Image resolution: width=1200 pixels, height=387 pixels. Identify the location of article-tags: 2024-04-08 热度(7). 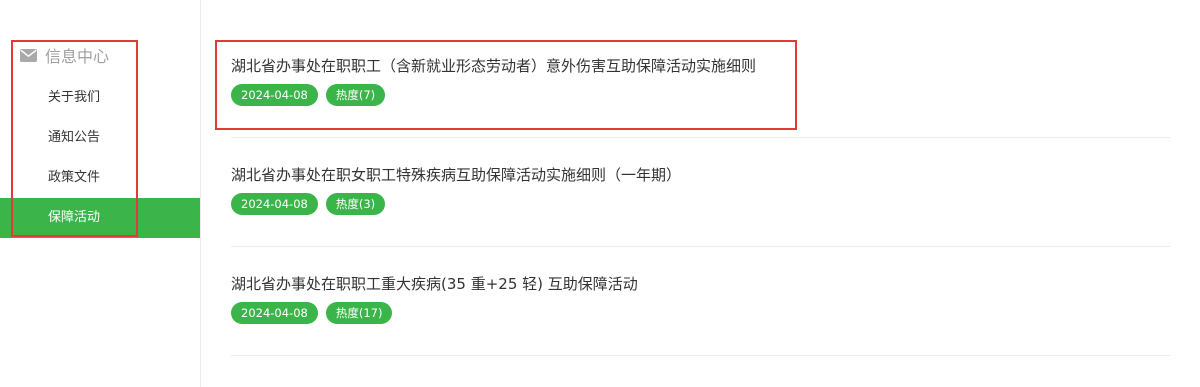
(700, 95).